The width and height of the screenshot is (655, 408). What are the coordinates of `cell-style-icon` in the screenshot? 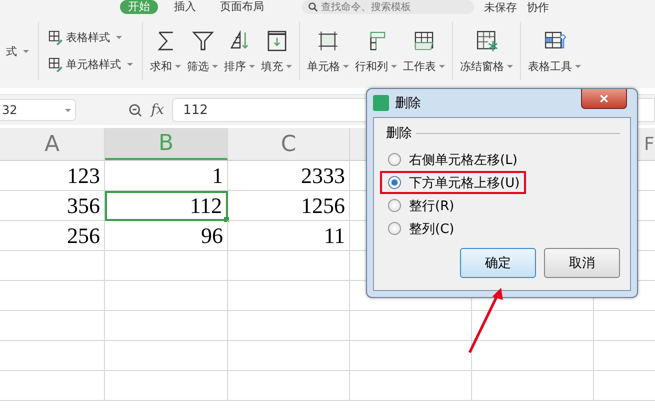 It's located at (55, 64).